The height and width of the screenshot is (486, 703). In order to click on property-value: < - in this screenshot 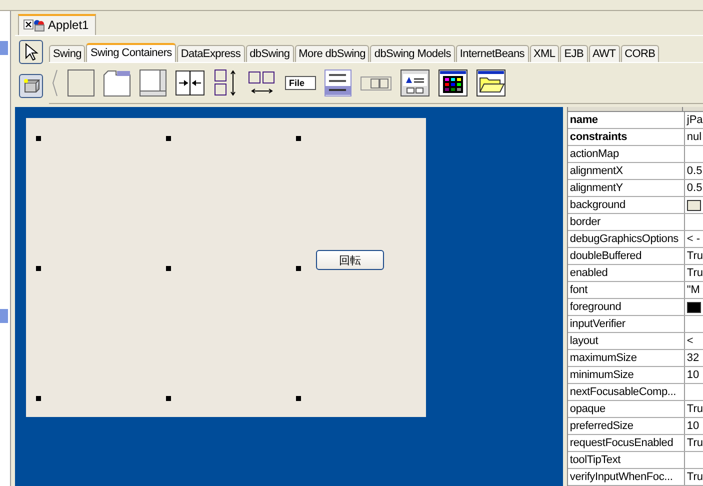, I will do `click(693, 239)`.